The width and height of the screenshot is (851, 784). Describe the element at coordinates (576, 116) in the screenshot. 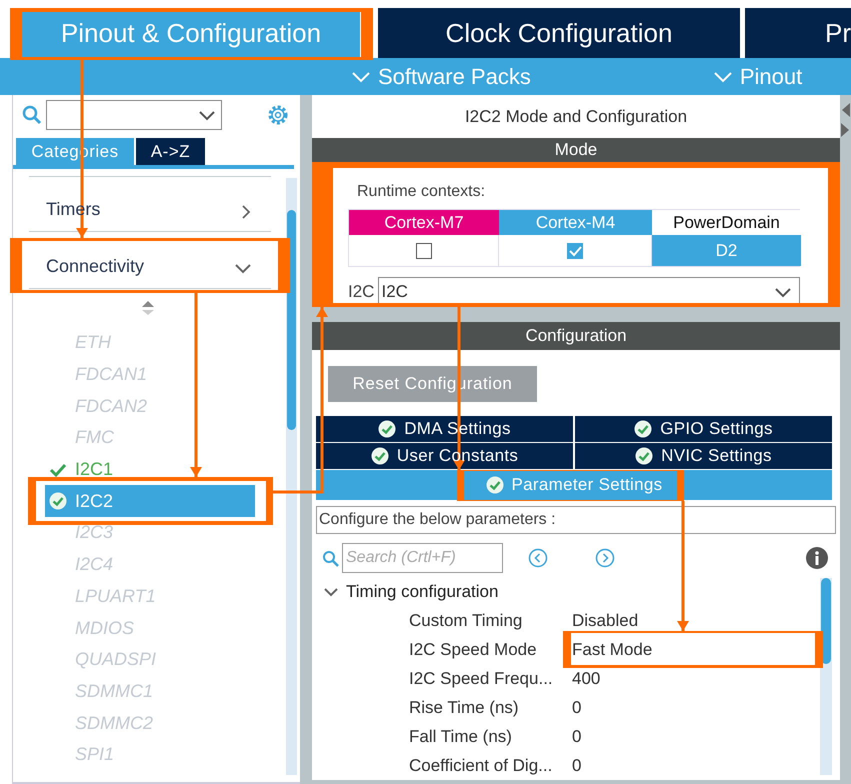

I see `panel-title: I2C2 Mode and Configuration` at that location.